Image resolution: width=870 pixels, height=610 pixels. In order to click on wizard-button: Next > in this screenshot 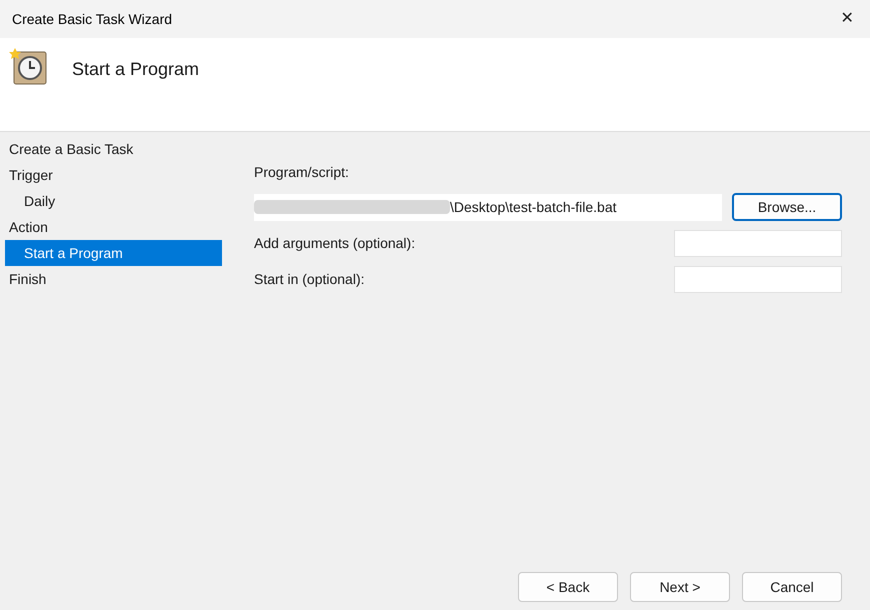, I will do `click(680, 587)`.